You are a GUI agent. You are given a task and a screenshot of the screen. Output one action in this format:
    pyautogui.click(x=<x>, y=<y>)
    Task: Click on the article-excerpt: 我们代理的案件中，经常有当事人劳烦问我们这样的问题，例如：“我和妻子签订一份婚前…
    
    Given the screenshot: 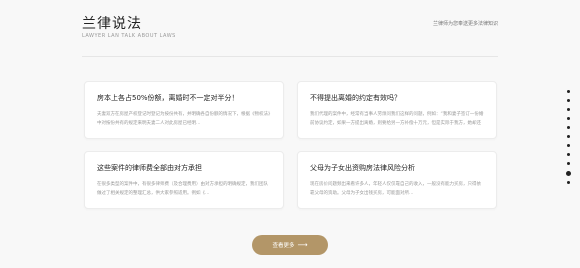 What is the action you would take?
    pyautogui.click(x=397, y=119)
    